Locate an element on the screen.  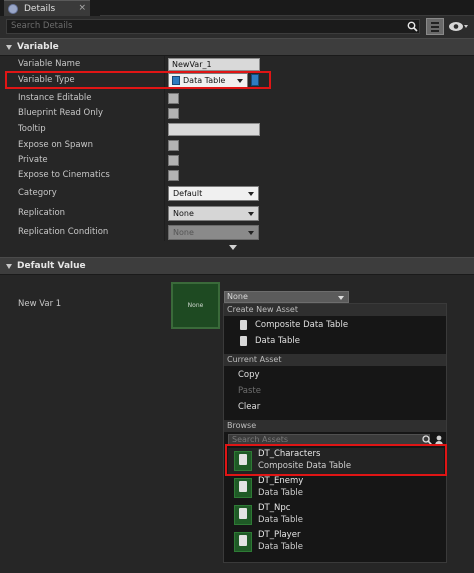
replication-condition-value: None is located at coordinates (183, 232).